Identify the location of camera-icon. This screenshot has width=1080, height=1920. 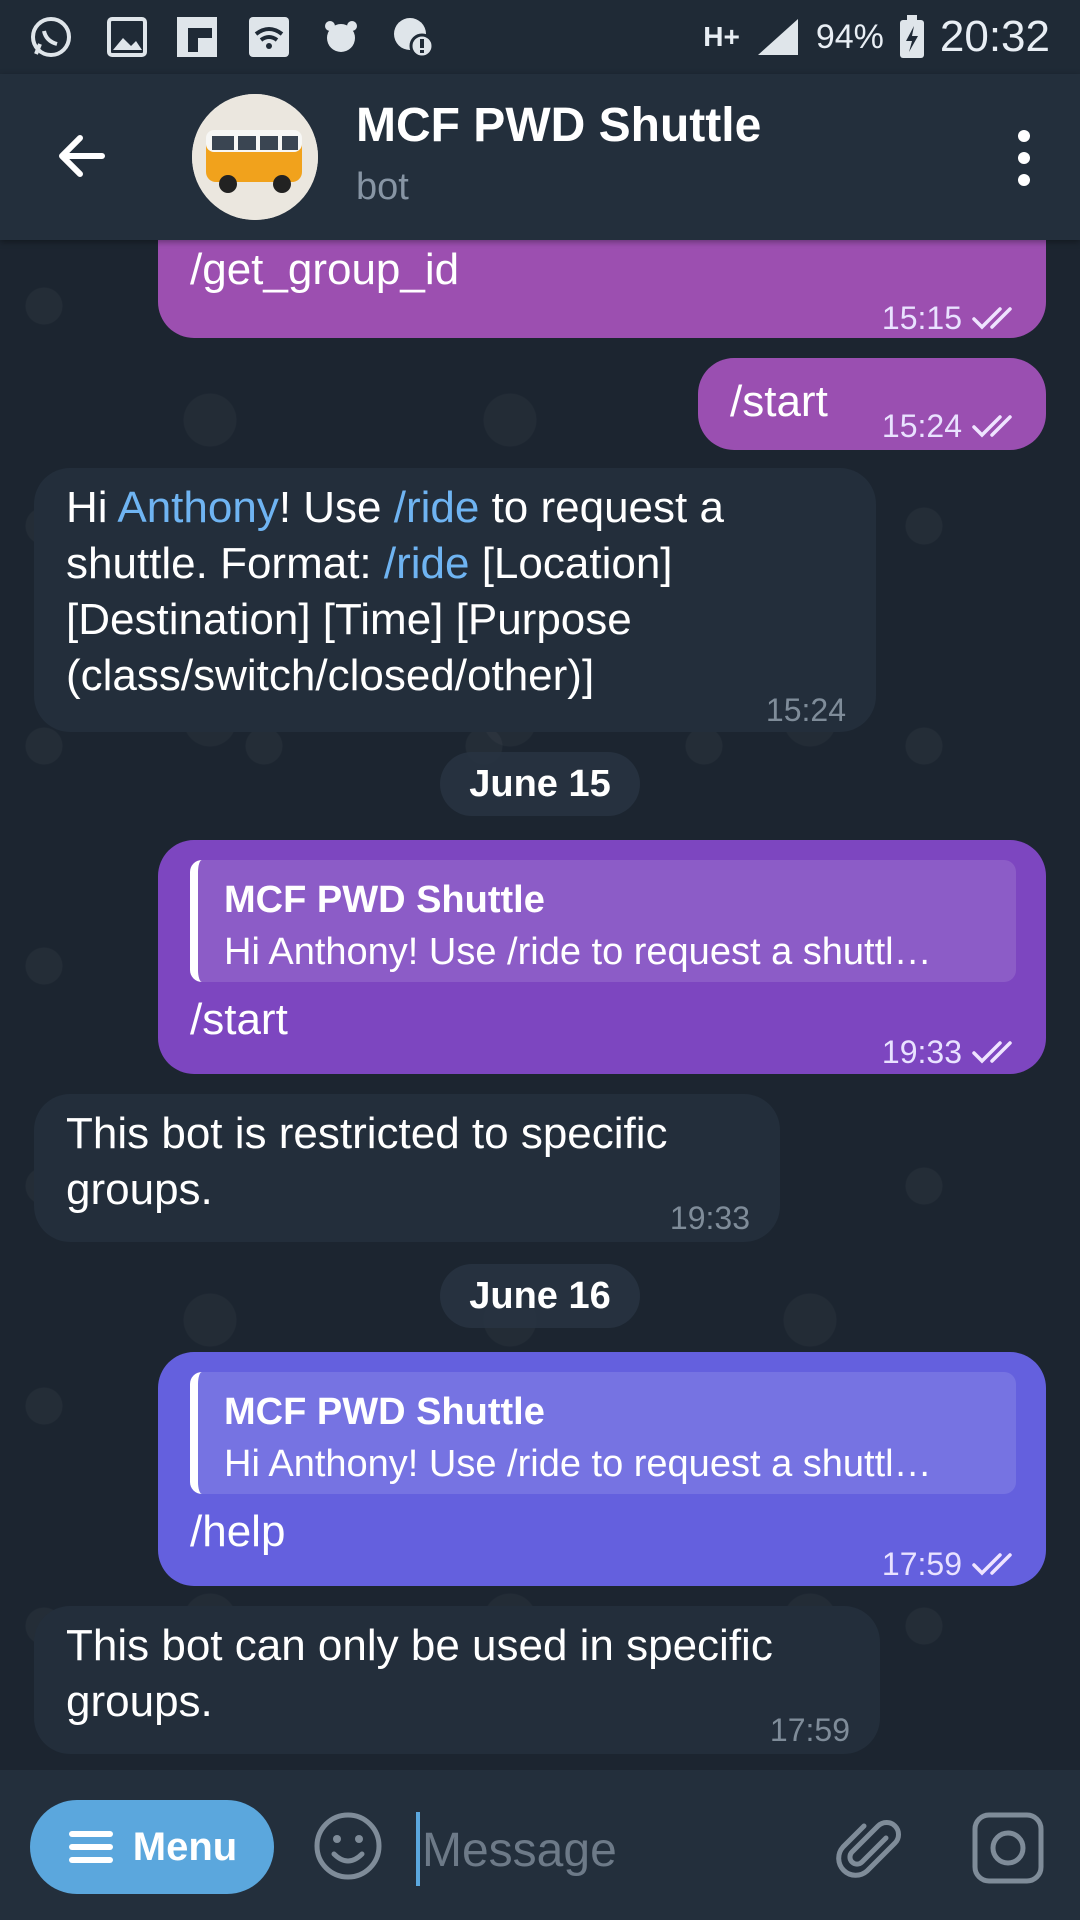
(1008, 1848).